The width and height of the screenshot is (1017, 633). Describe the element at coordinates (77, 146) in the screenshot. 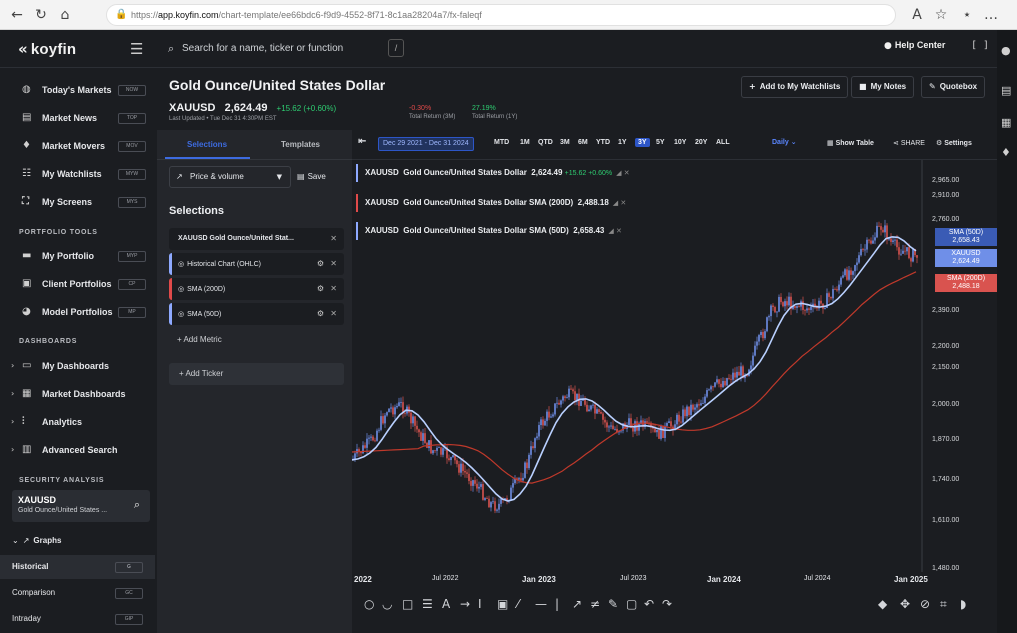

I see `sidebar-item-market-movers: ♦ Market Movers MOV` at that location.